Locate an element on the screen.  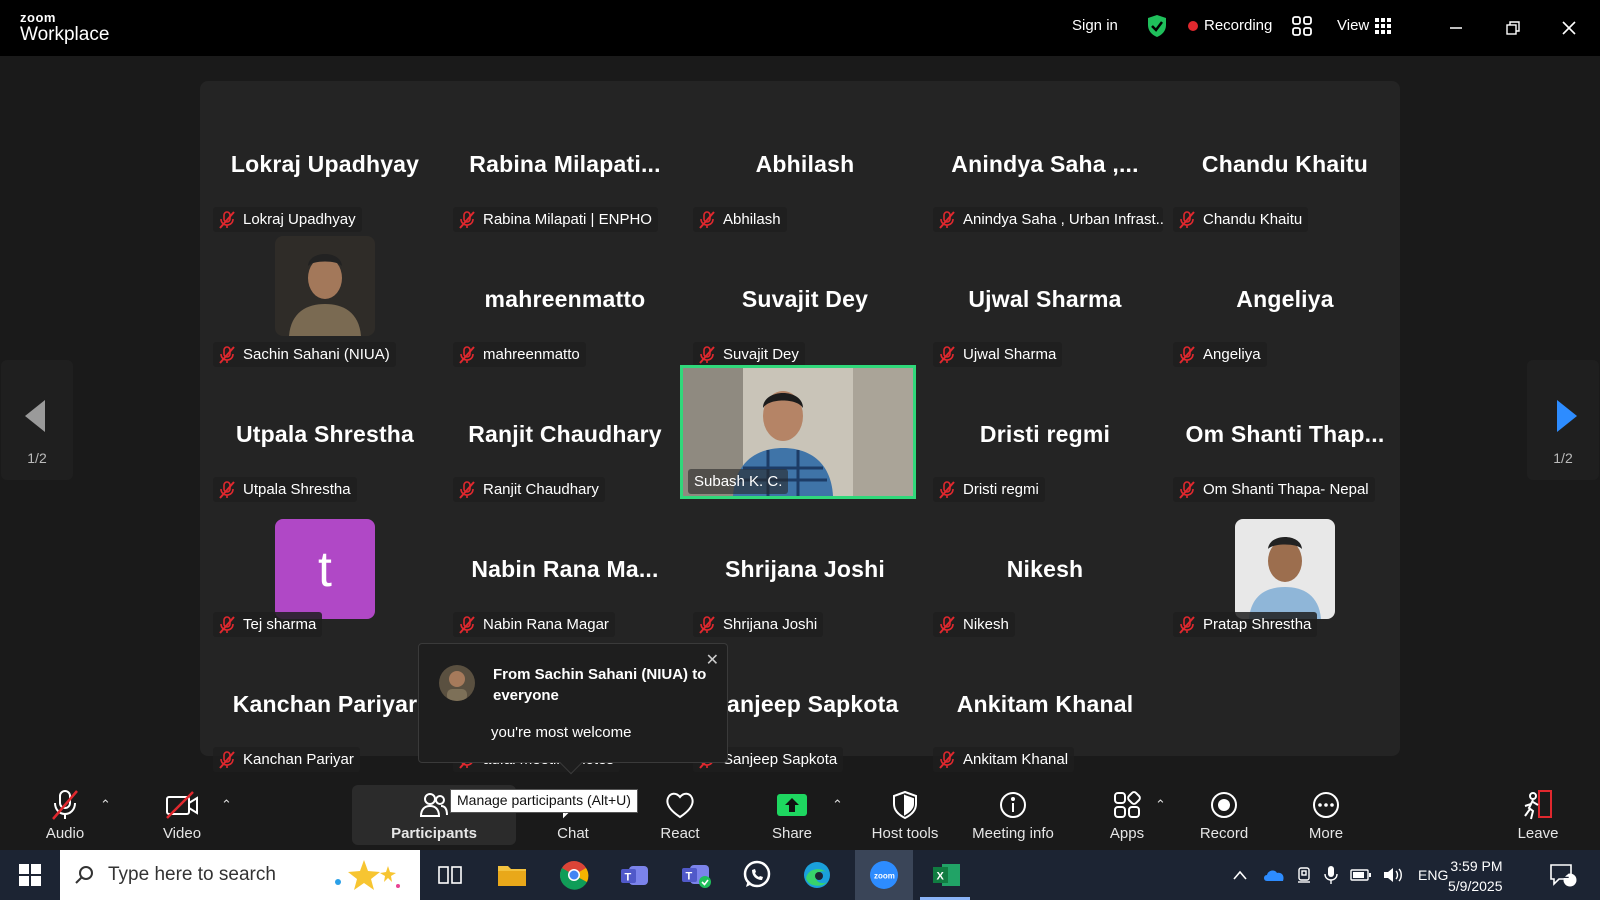
volume-icon is located at coordinates (1393, 875).